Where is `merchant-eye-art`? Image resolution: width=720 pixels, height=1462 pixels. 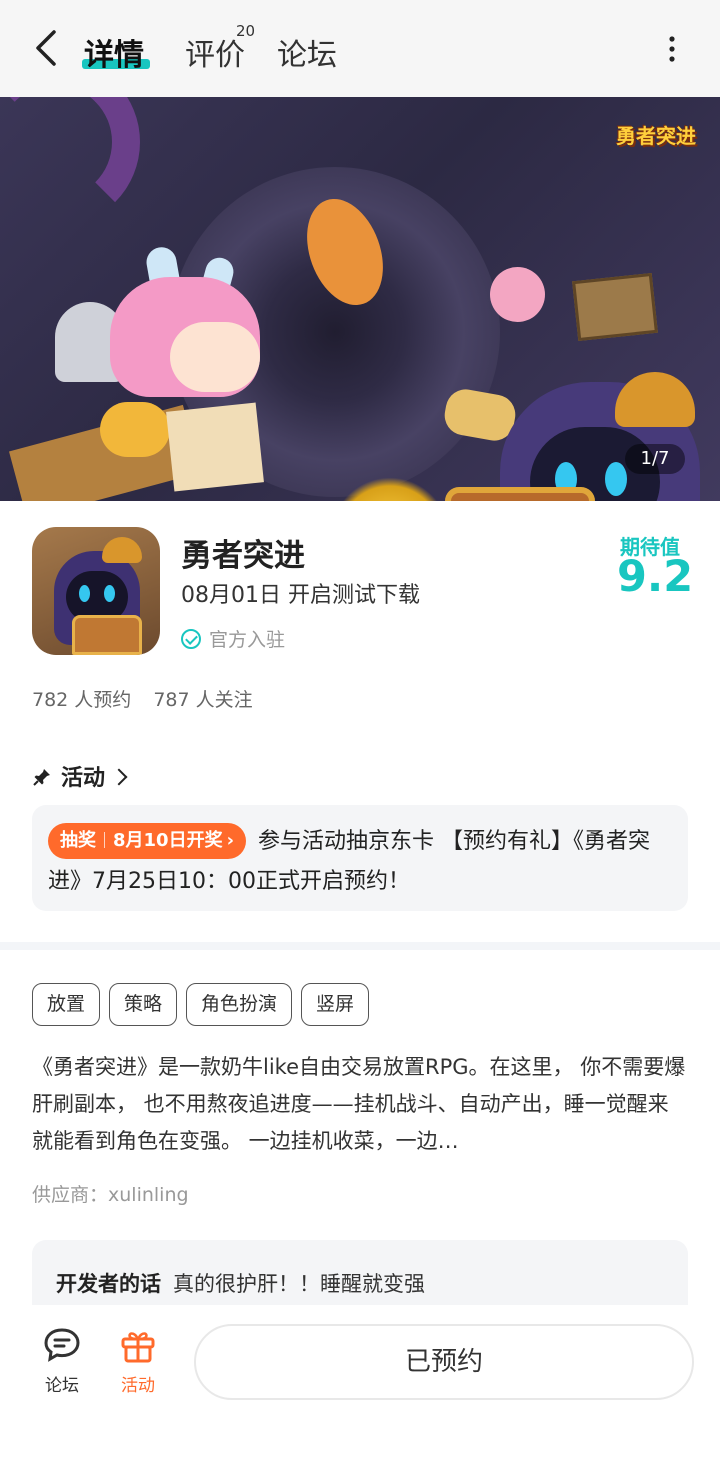 merchant-eye-art is located at coordinates (616, 479).